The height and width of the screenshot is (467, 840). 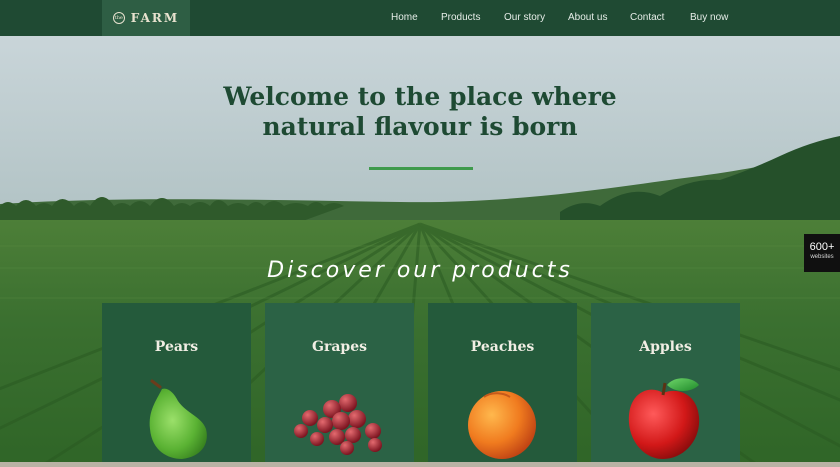 I want to click on discover-heading: Discover our products, so click(x=420, y=270).